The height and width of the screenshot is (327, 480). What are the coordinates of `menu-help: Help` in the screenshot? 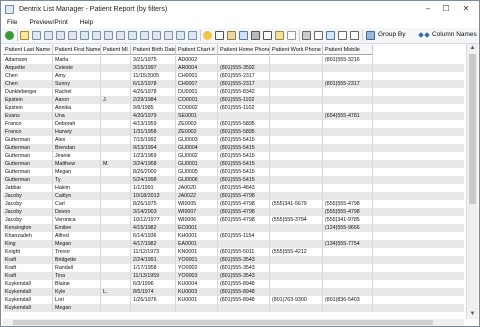 It's located at (86, 22).